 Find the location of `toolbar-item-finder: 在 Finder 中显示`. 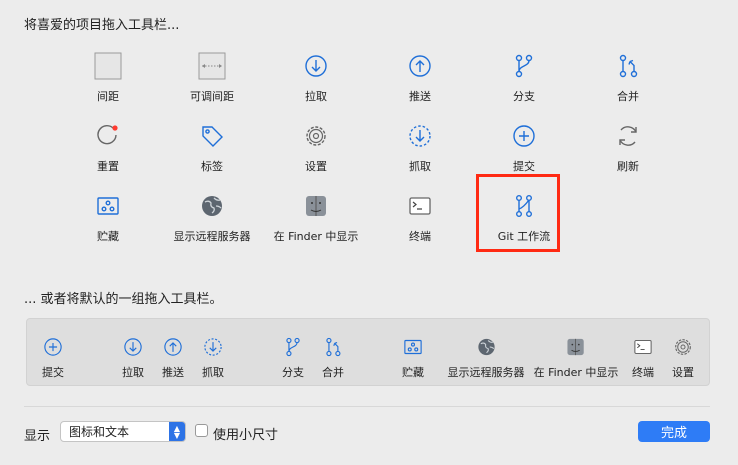

toolbar-item-finder: 在 Finder 中显示 is located at coordinates (316, 217).